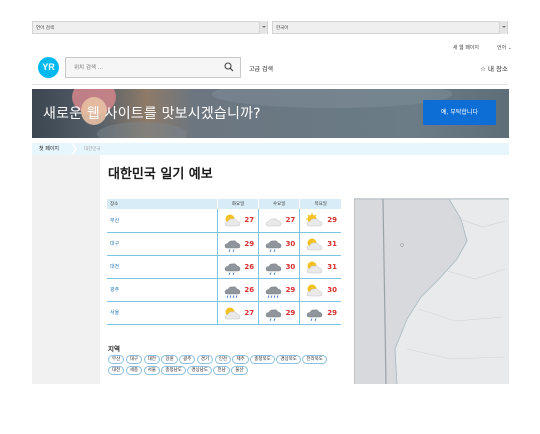 Image resolution: width=540 pixels, height=434 pixels. I want to click on header-divider, so click(270, 84).